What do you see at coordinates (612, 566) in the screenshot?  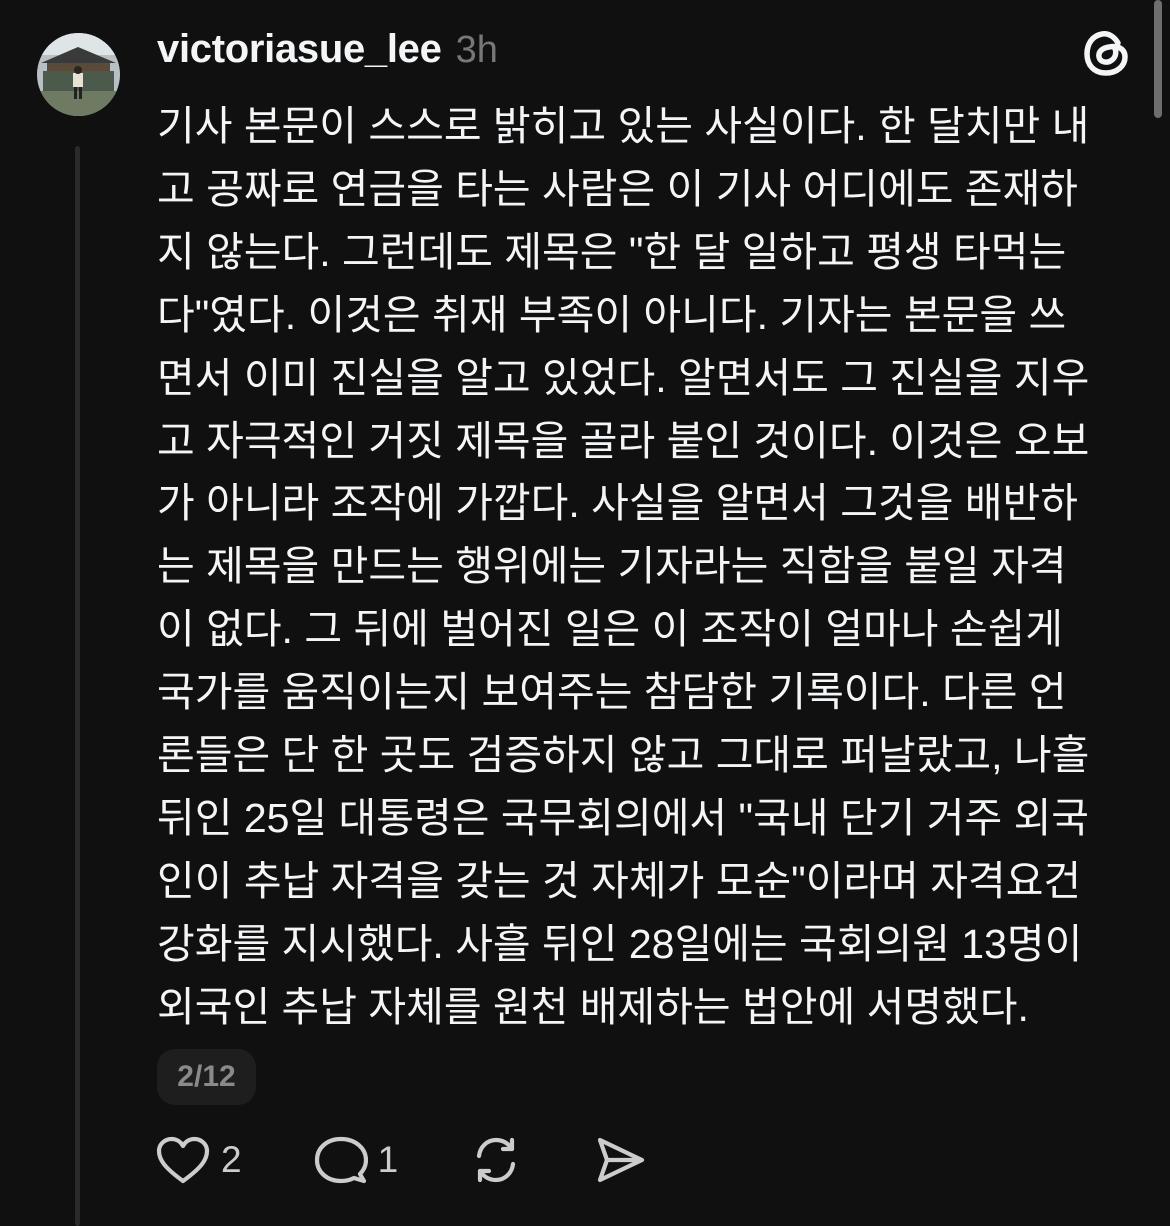 I see `post-text-line: 는 제목을 만드는 행위에는 기자라는 직함을 붙일 자격` at bounding box center [612, 566].